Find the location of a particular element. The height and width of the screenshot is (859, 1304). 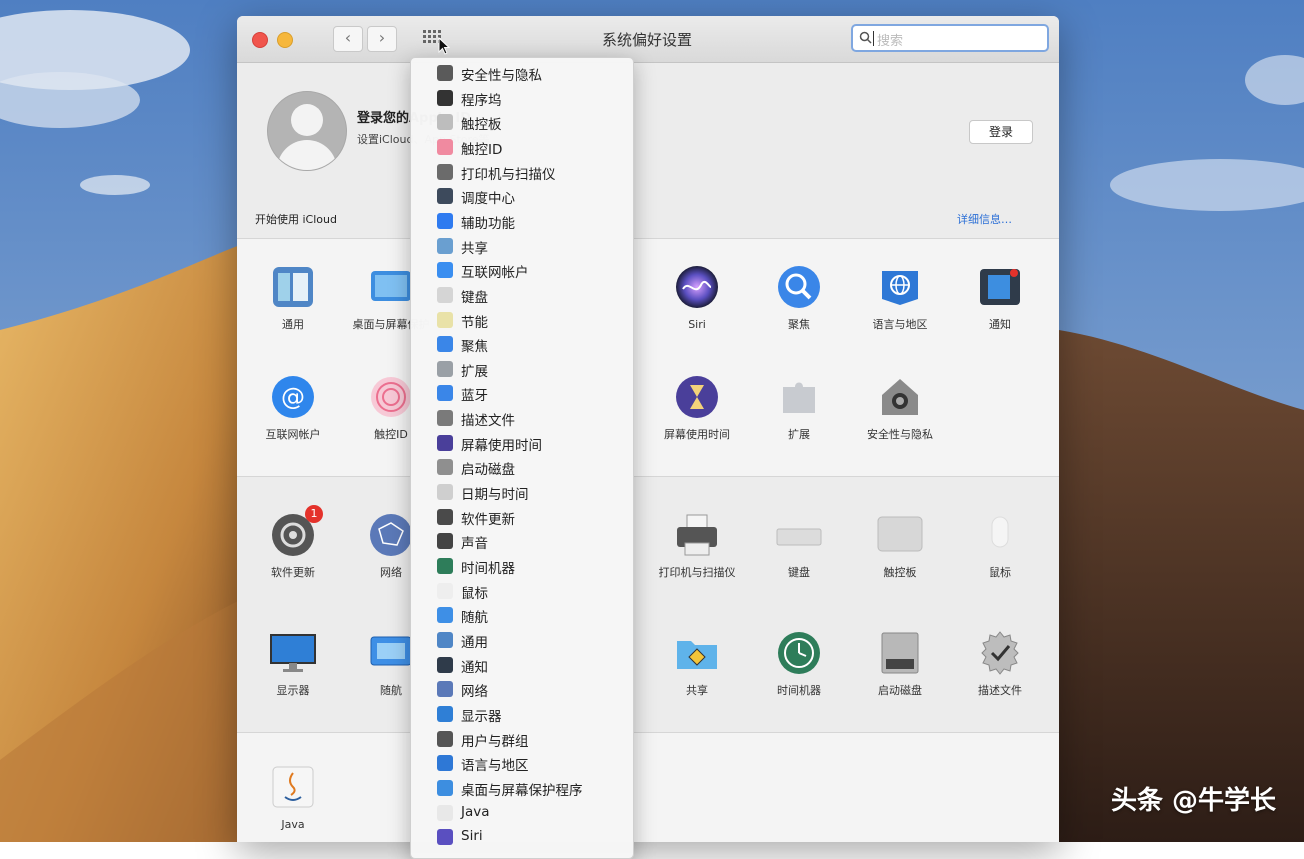

menu-item: 共享 is located at coordinates (522, 246).